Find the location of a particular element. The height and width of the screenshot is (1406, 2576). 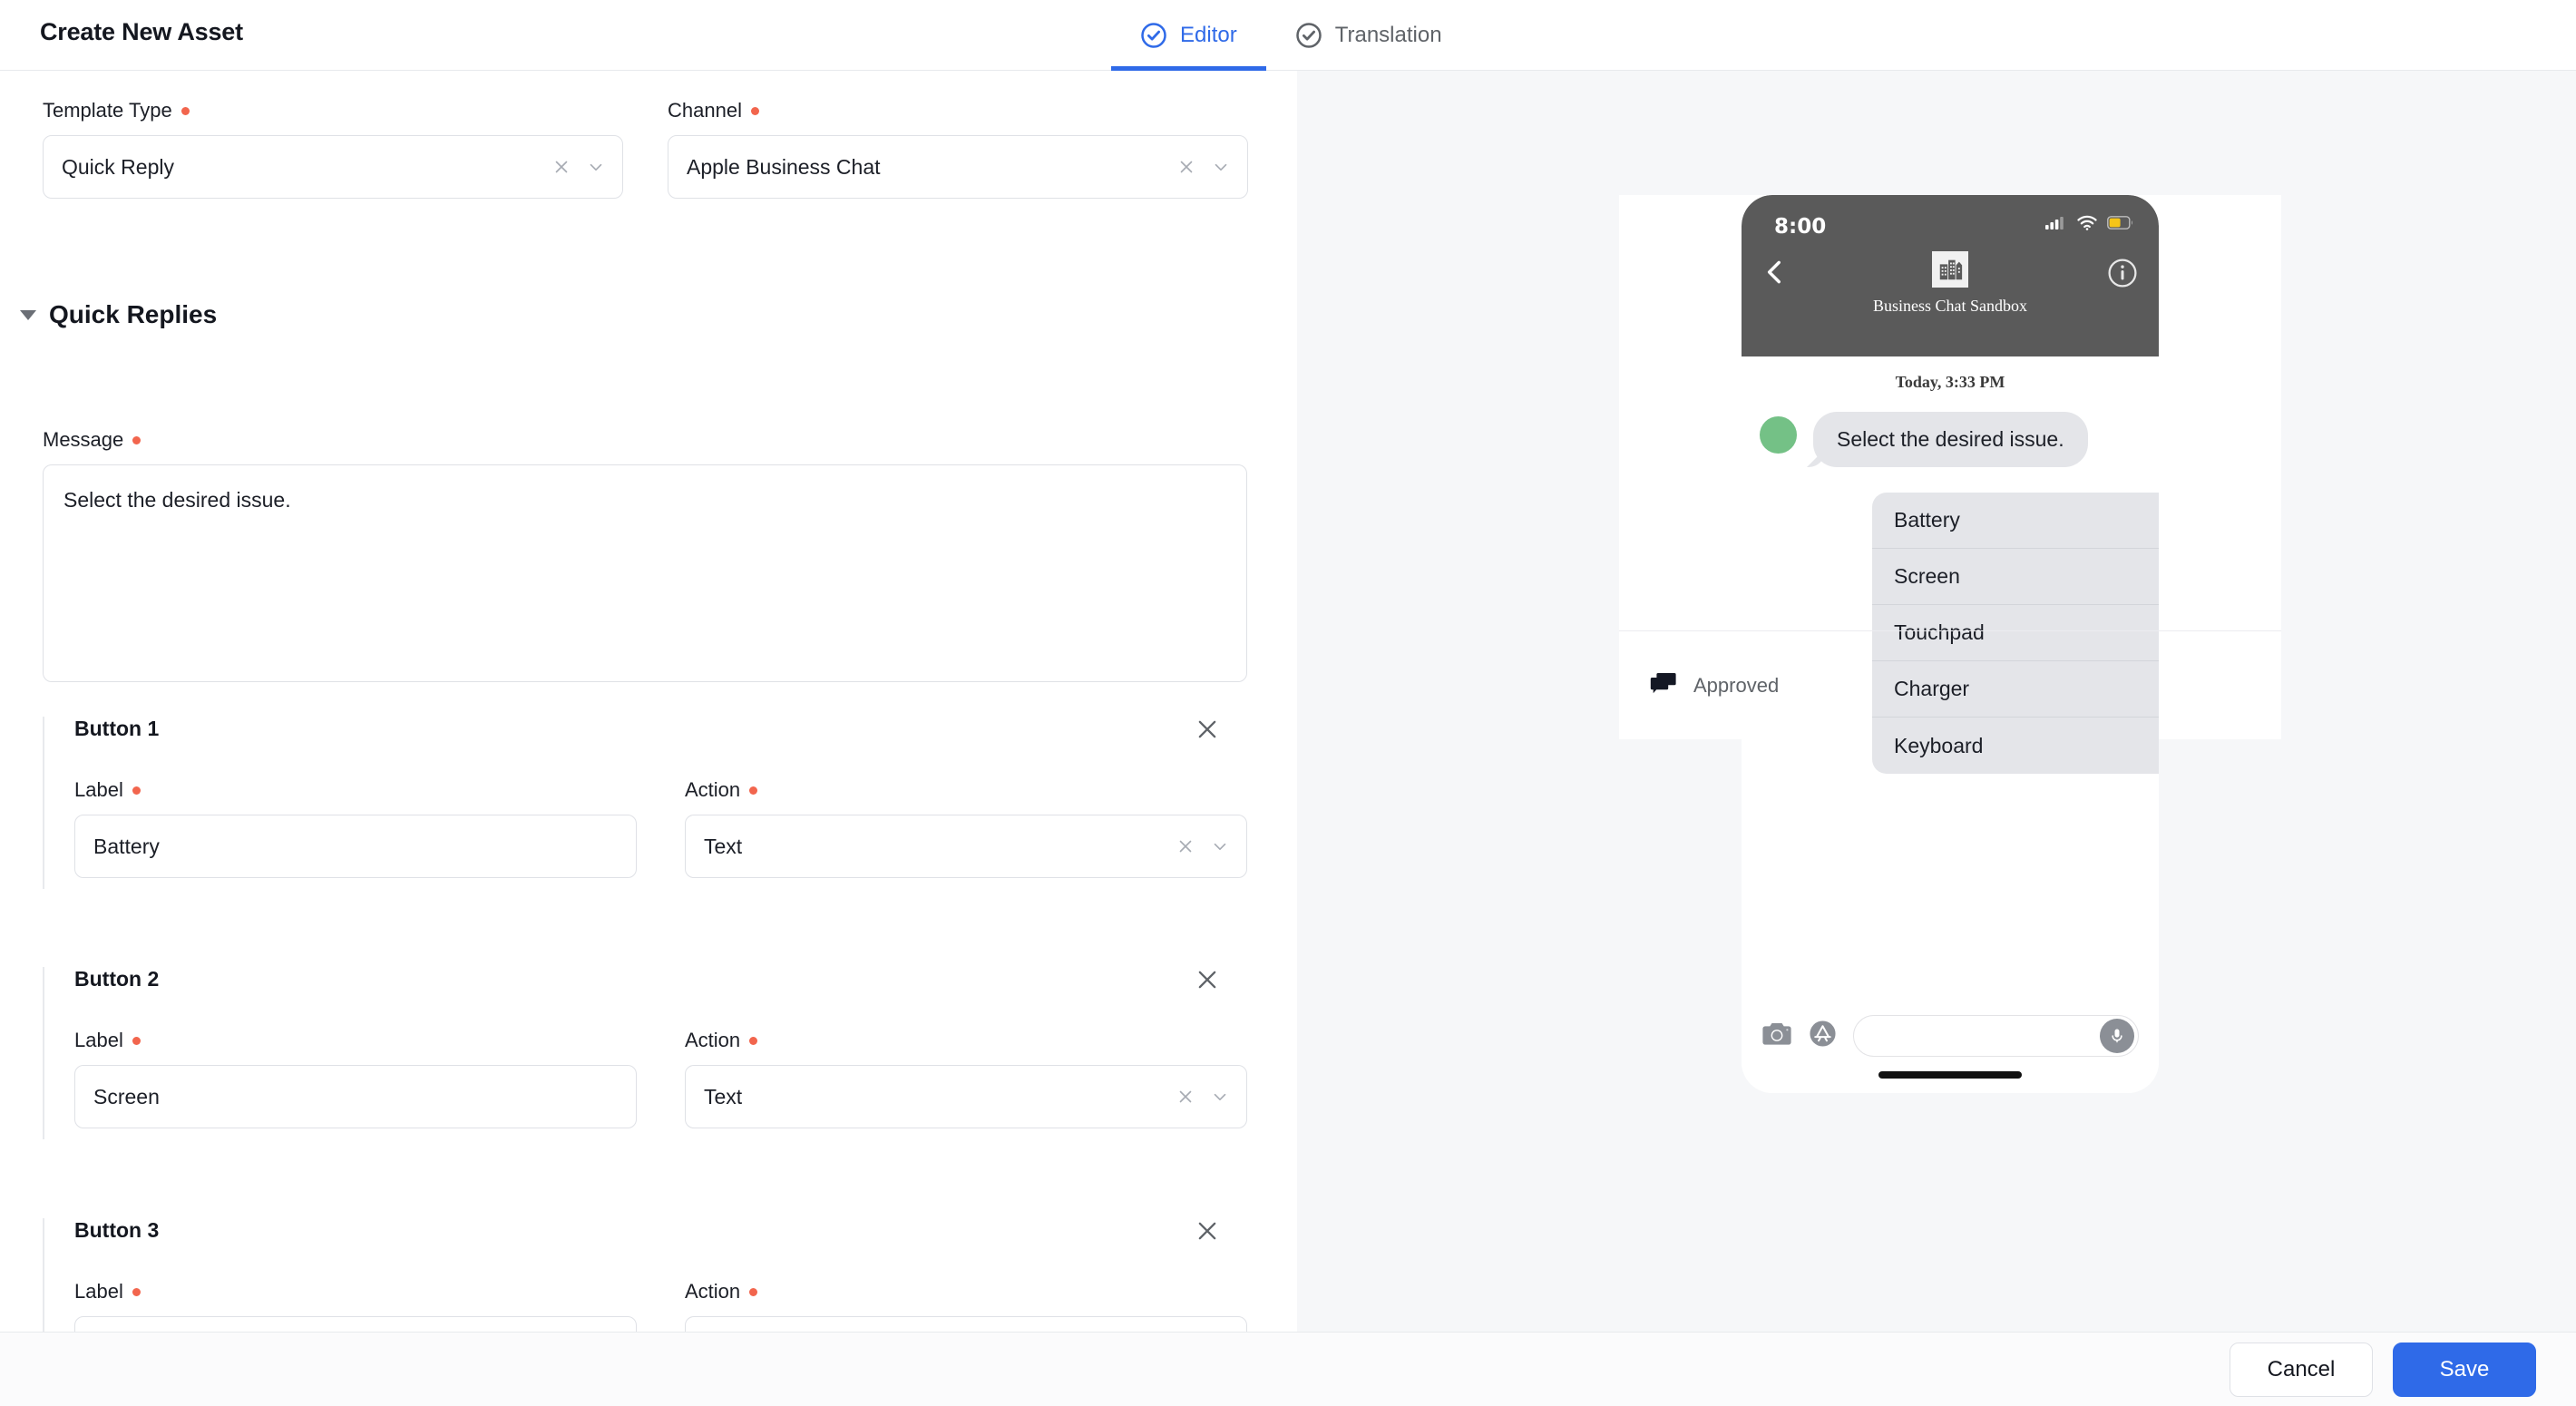

status-bar-icons is located at coordinates (2089, 225).